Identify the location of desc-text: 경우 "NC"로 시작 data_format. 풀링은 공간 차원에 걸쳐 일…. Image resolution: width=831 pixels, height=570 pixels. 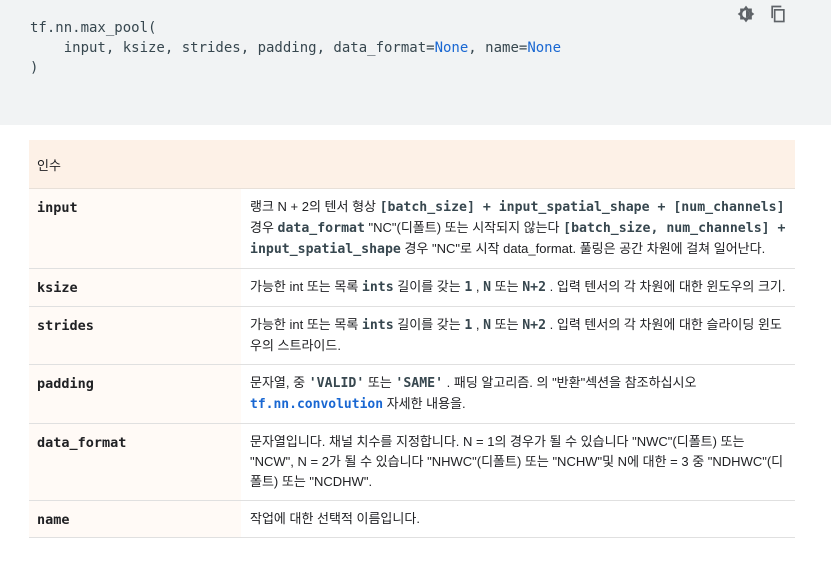
(583, 248).